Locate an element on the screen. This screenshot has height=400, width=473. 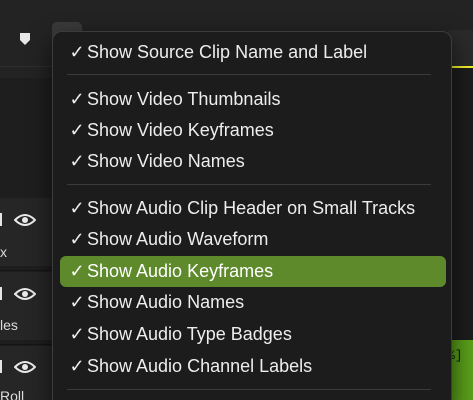
menu-item-label: Show Audio Channel Labels is located at coordinates (200, 366).